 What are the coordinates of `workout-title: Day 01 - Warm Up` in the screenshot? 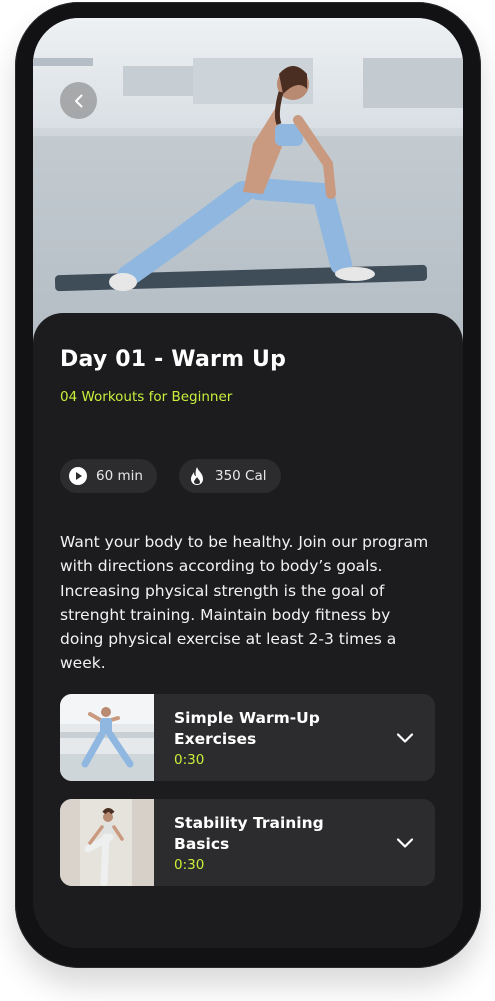 It's located at (173, 359).